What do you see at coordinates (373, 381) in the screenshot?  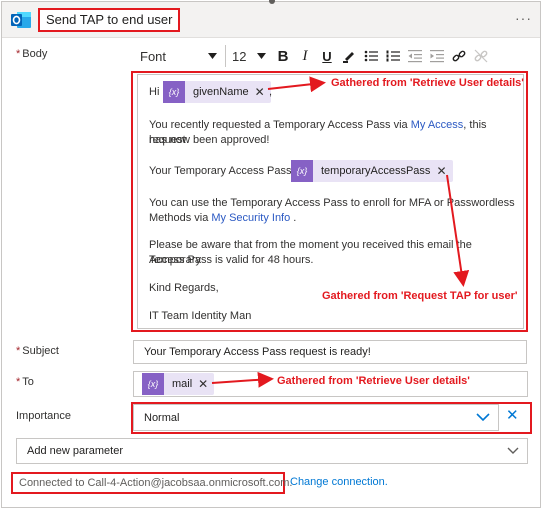 I see `annotation-retrieve-user-2: Gathered from 'Retrieve User details'` at bounding box center [373, 381].